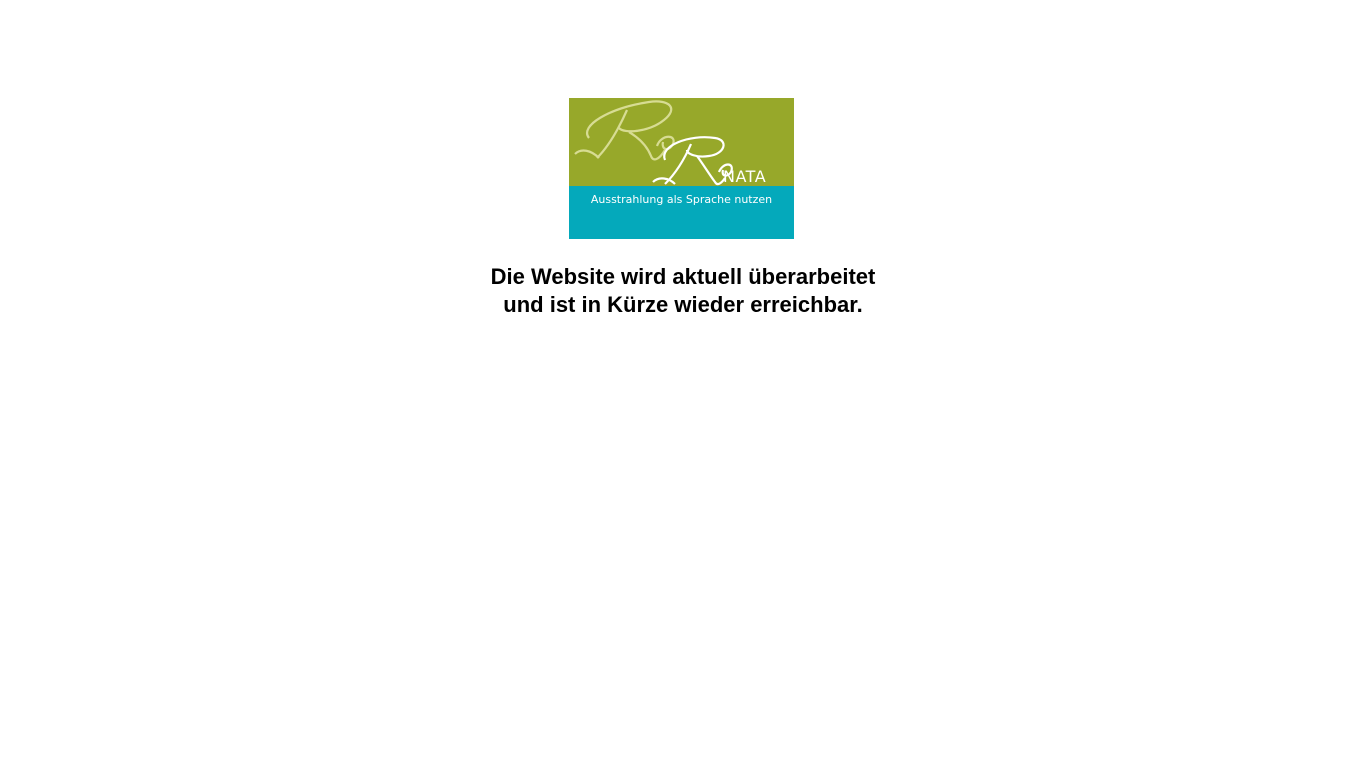  Describe the element at coordinates (683, 276) in the screenshot. I see `message-line-1: Die Website wird aktuell überarbeitet` at that location.